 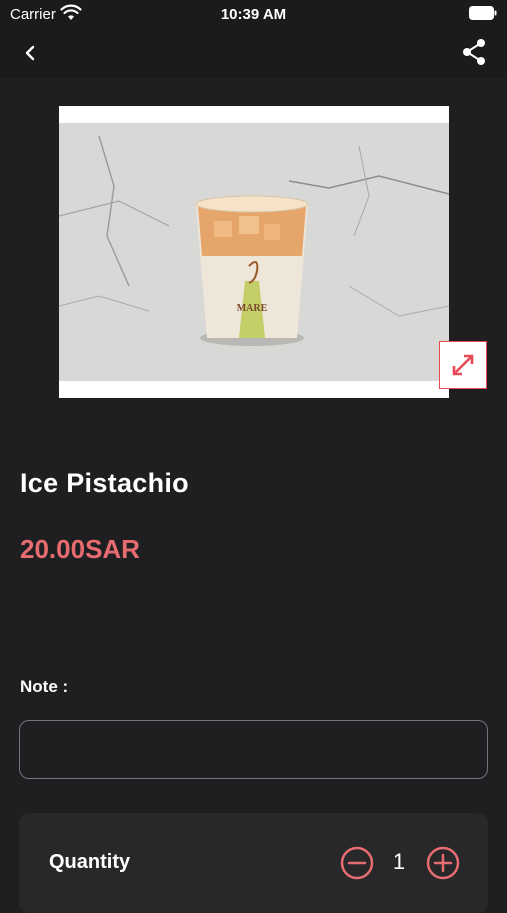 What do you see at coordinates (474, 52) in the screenshot?
I see `share-icon` at bounding box center [474, 52].